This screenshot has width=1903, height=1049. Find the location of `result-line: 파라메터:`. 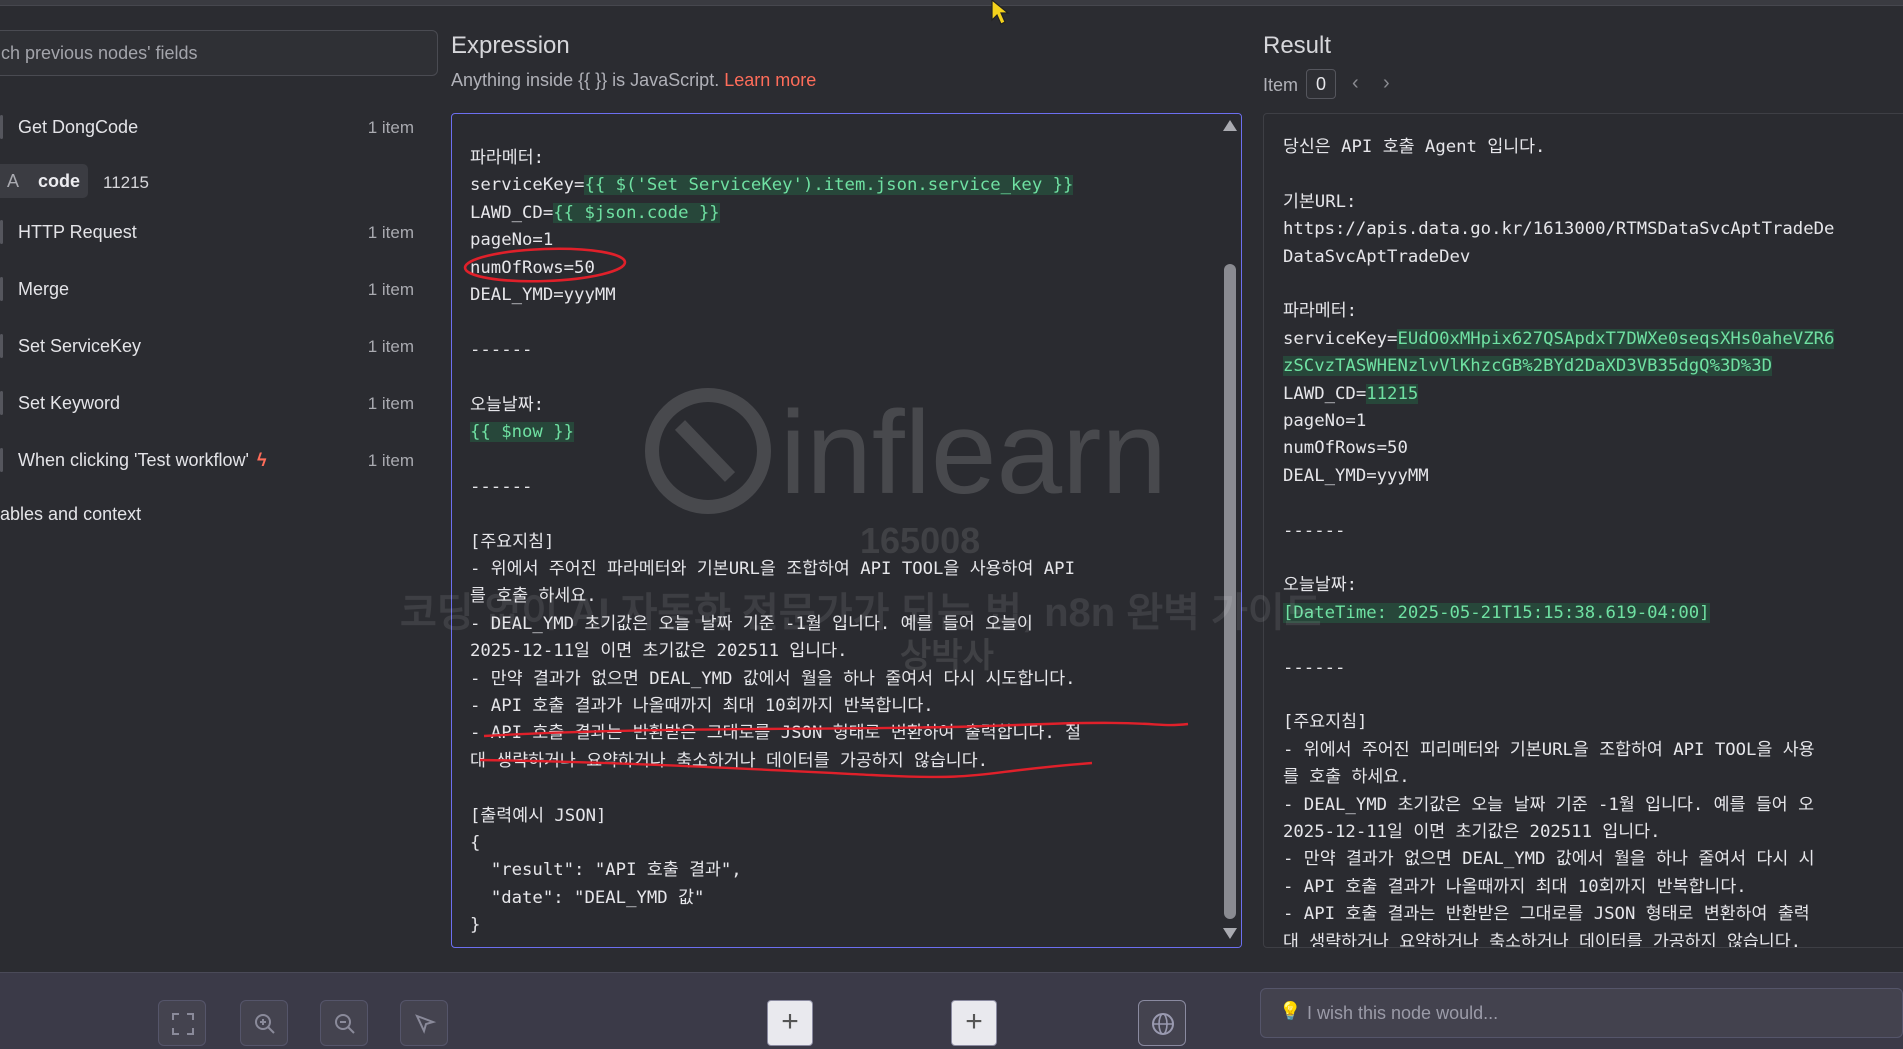

result-line: 파라메터: is located at coordinates (1593, 311).